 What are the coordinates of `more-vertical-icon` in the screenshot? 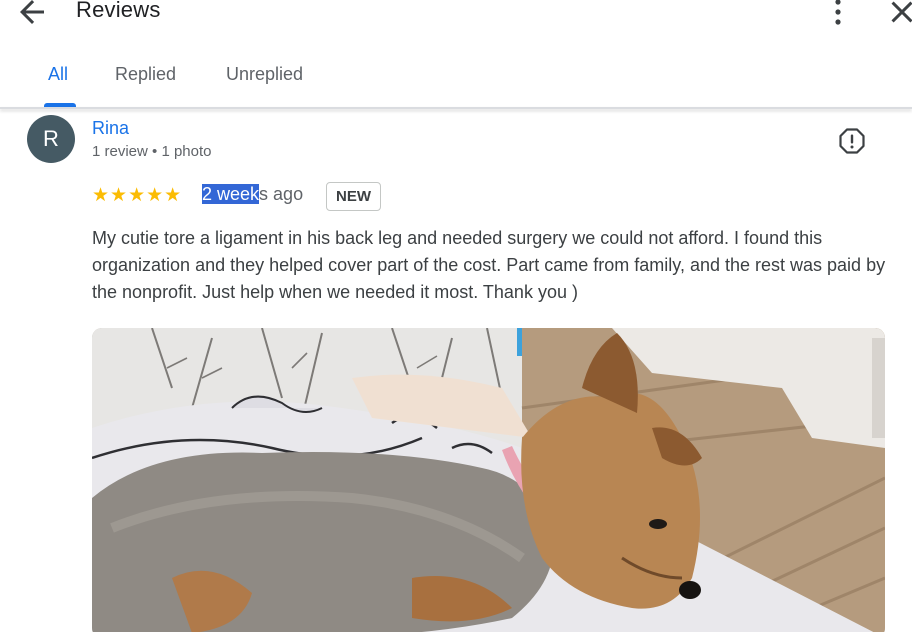 It's located at (838, 12).